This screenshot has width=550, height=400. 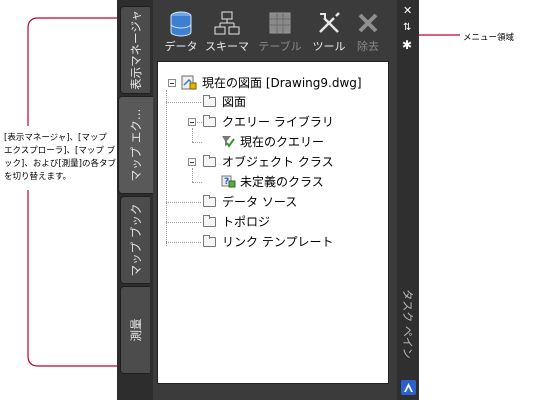 I want to click on tree-item-object-classes: オブジェクト クラス, so click(x=278, y=162).